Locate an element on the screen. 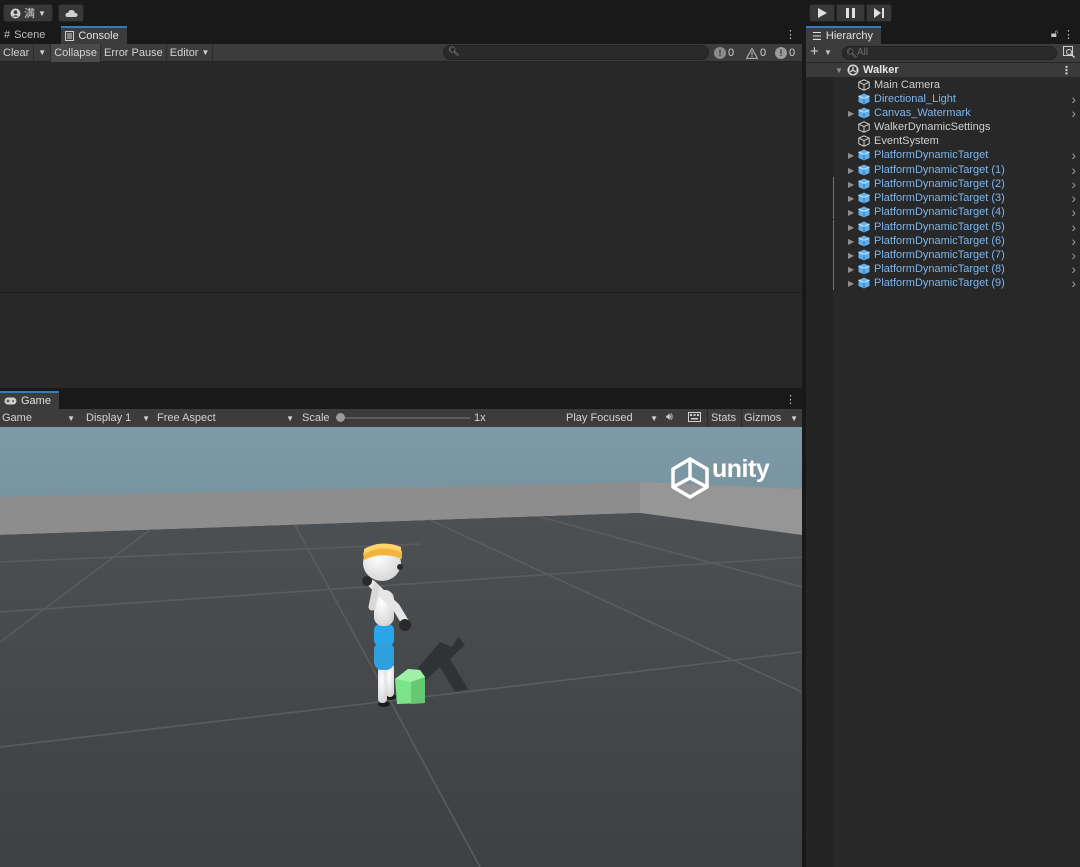  log-count-toggle: ! 0 is located at coordinates (724, 53).